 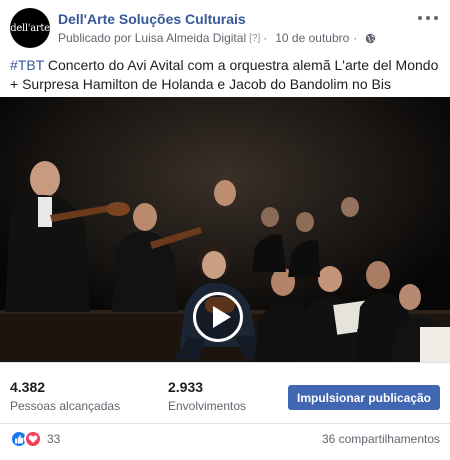 What do you see at coordinates (381, 439) in the screenshot?
I see `shares-link: 36 compartilhamentos` at bounding box center [381, 439].